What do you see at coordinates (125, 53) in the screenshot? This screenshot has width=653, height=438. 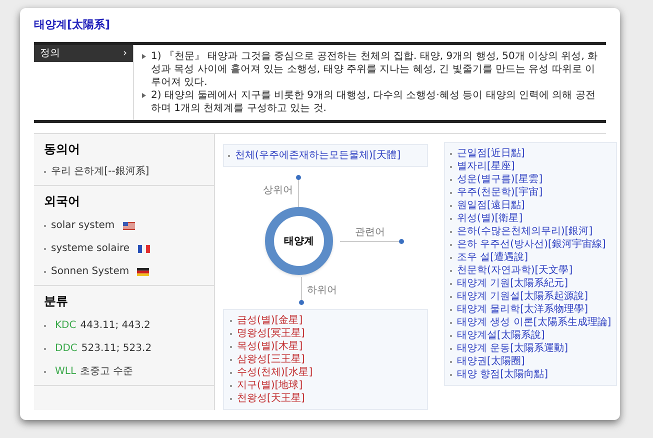 I see `chevron-icon: ›` at bounding box center [125, 53].